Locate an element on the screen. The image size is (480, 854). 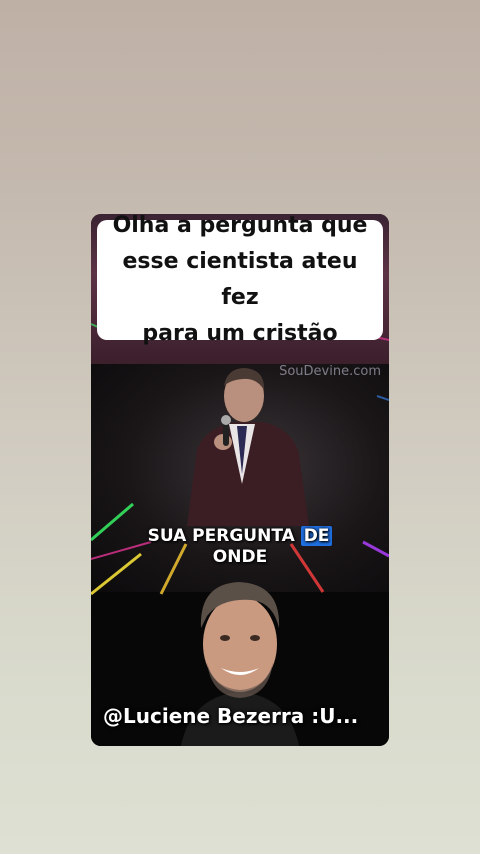
speaker-figure is located at coordinates (248, 447).